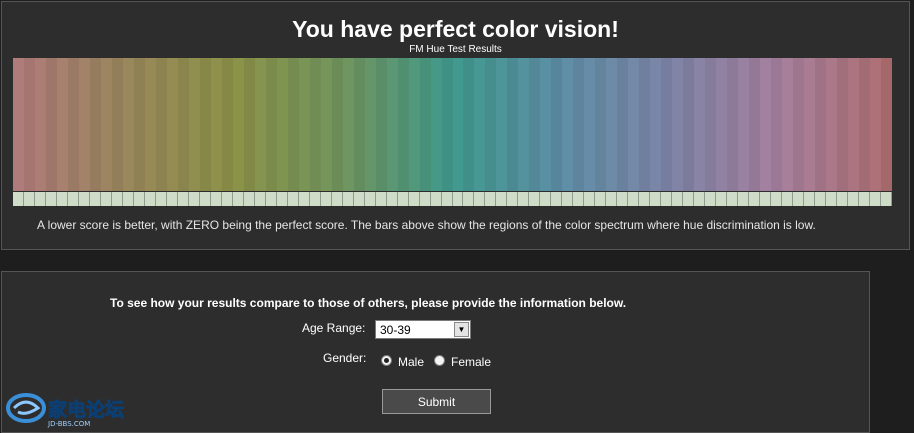 The image size is (914, 433). What do you see at coordinates (439, 360) in the screenshot?
I see `gender-female-radio` at bounding box center [439, 360].